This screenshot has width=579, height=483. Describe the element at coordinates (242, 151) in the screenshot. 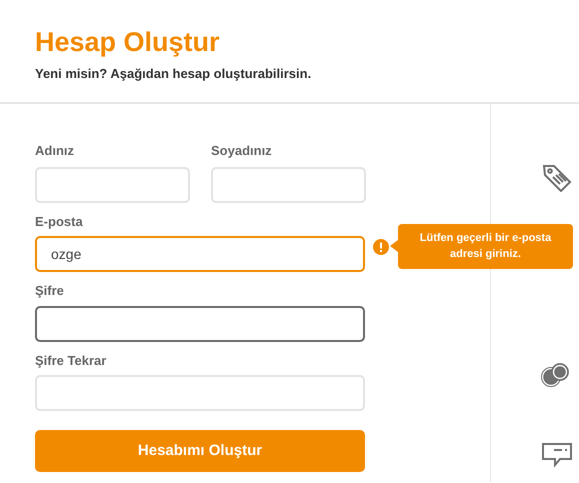

I see `field-label: Soyadınız` at that location.